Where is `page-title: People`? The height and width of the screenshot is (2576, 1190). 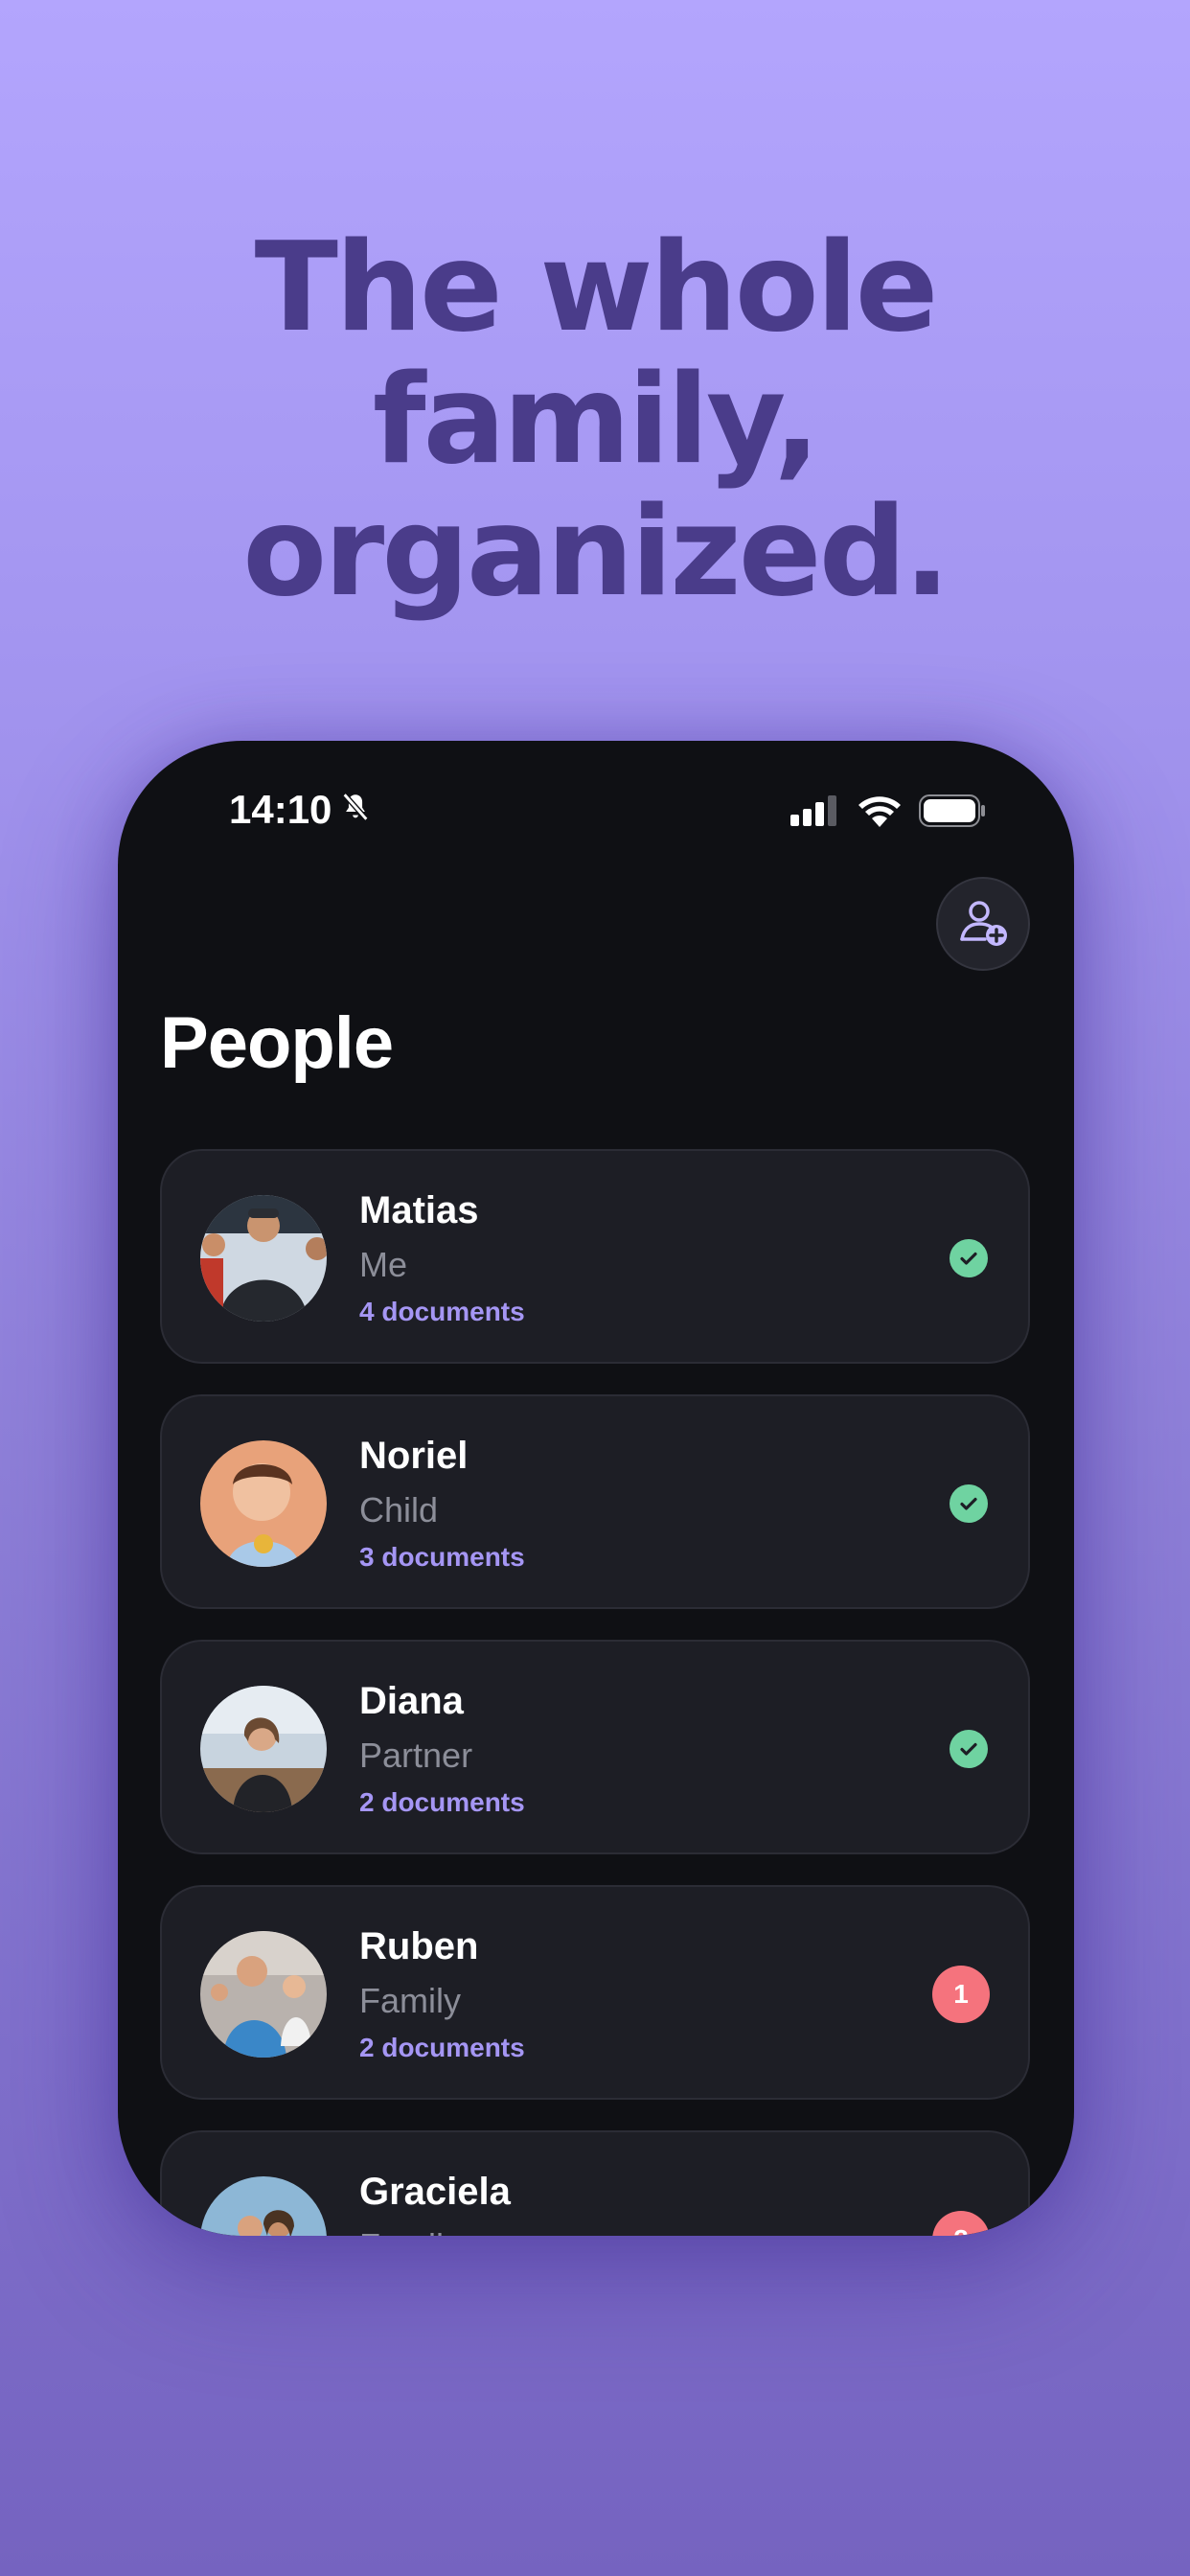 page-title: People is located at coordinates (277, 1043).